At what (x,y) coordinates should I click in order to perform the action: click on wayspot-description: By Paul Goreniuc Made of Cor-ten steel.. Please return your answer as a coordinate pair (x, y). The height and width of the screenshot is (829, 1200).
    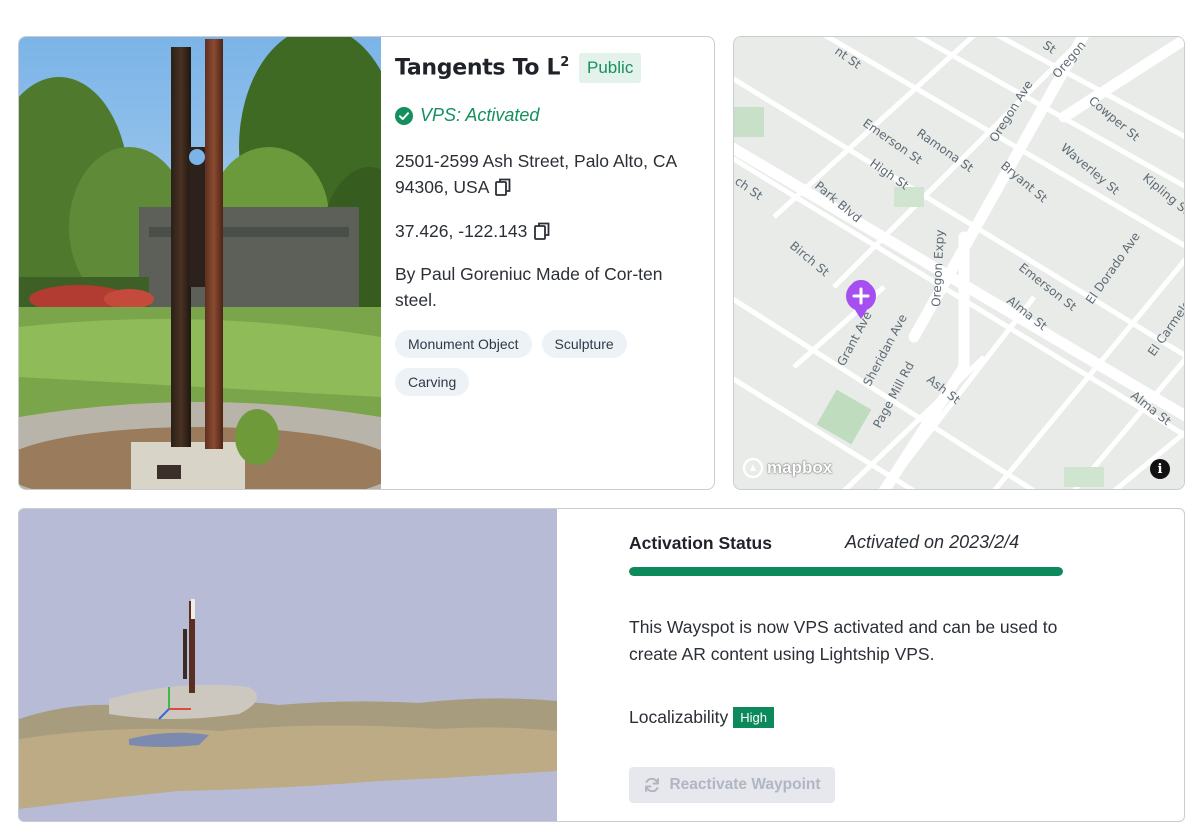
    Looking at the image, I should click on (529, 287).